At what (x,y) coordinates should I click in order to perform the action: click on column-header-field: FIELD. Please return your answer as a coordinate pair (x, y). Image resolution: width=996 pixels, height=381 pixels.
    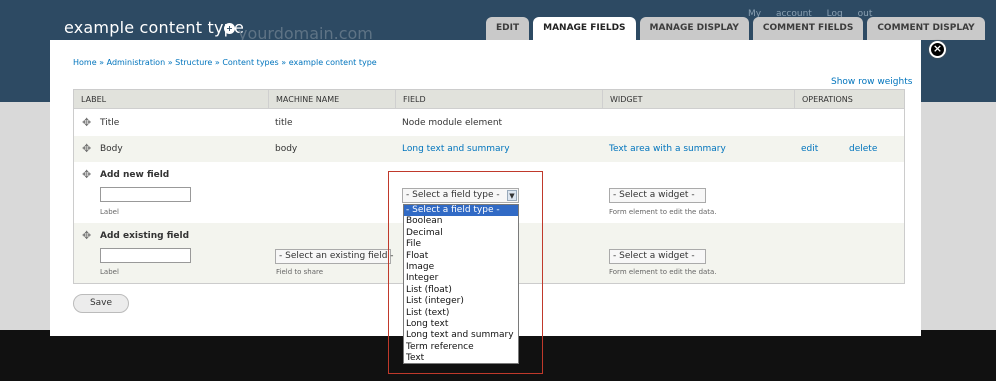
    Looking at the image, I should click on (498, 99).